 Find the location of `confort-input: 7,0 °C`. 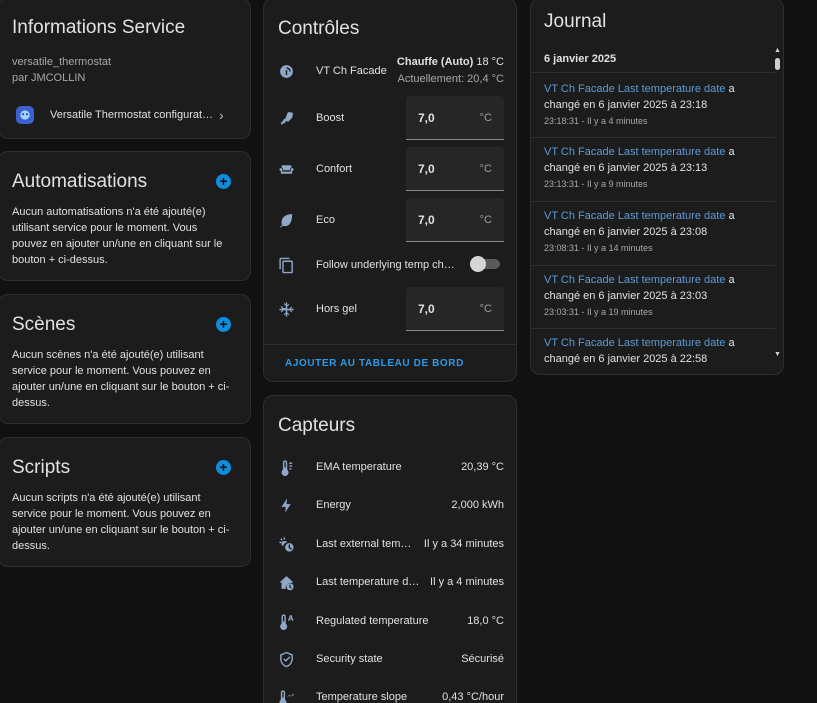

confort-input: 7,0 °C is located at coordinates (455, 169).